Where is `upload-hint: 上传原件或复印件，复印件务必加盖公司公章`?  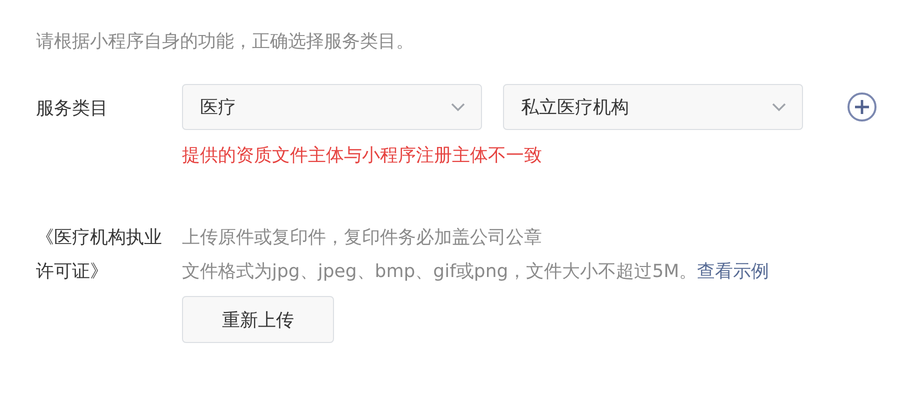
upload-hint: 上传原件或复印件，复印件务必加盖公司公章 is located at coordinates (362, 238).